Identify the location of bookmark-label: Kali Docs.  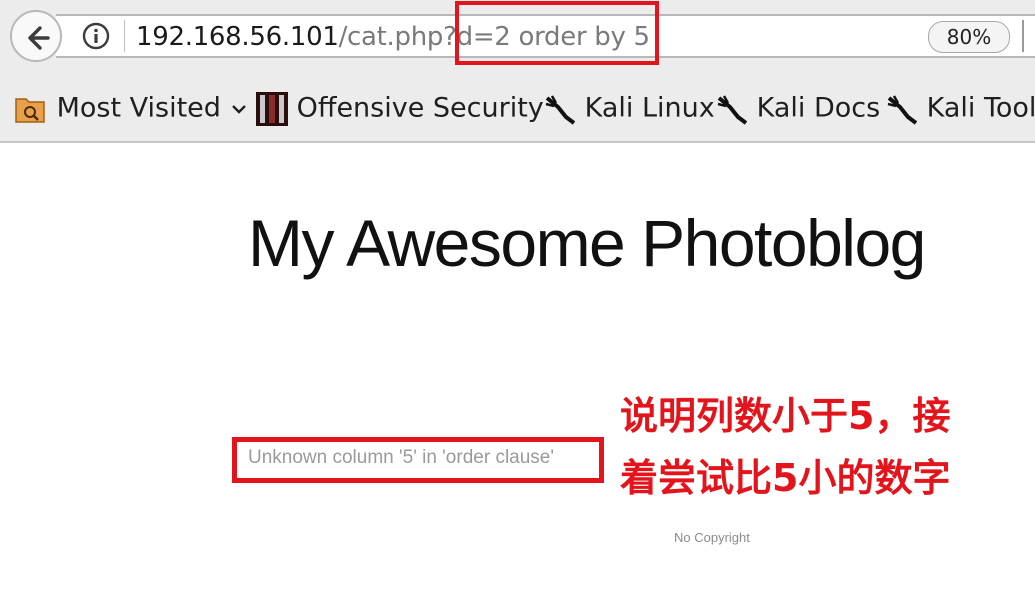
(818, 108).